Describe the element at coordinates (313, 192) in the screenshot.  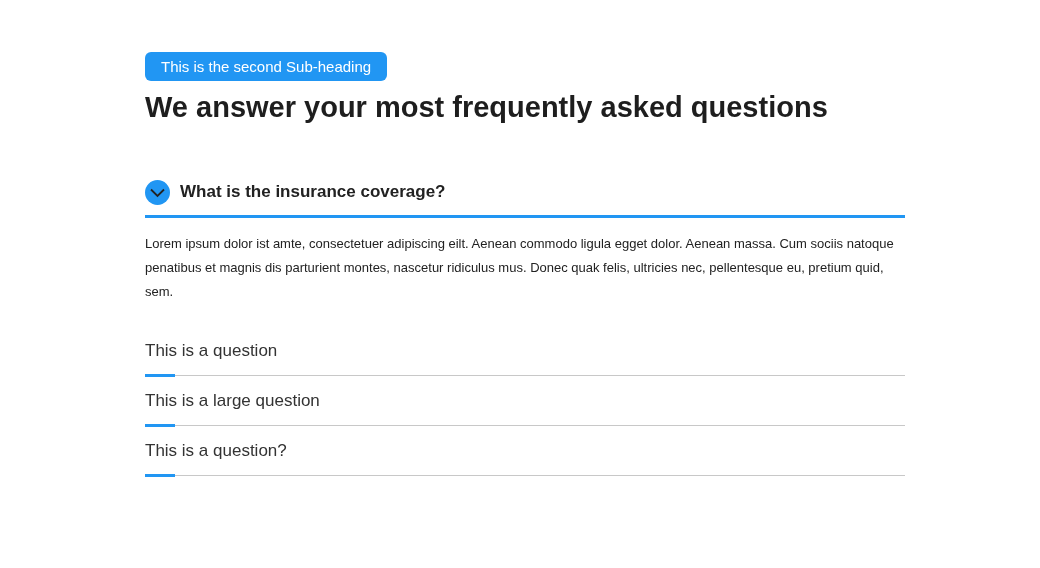
I see `question-title: What is the insurance coverage?` at that location.